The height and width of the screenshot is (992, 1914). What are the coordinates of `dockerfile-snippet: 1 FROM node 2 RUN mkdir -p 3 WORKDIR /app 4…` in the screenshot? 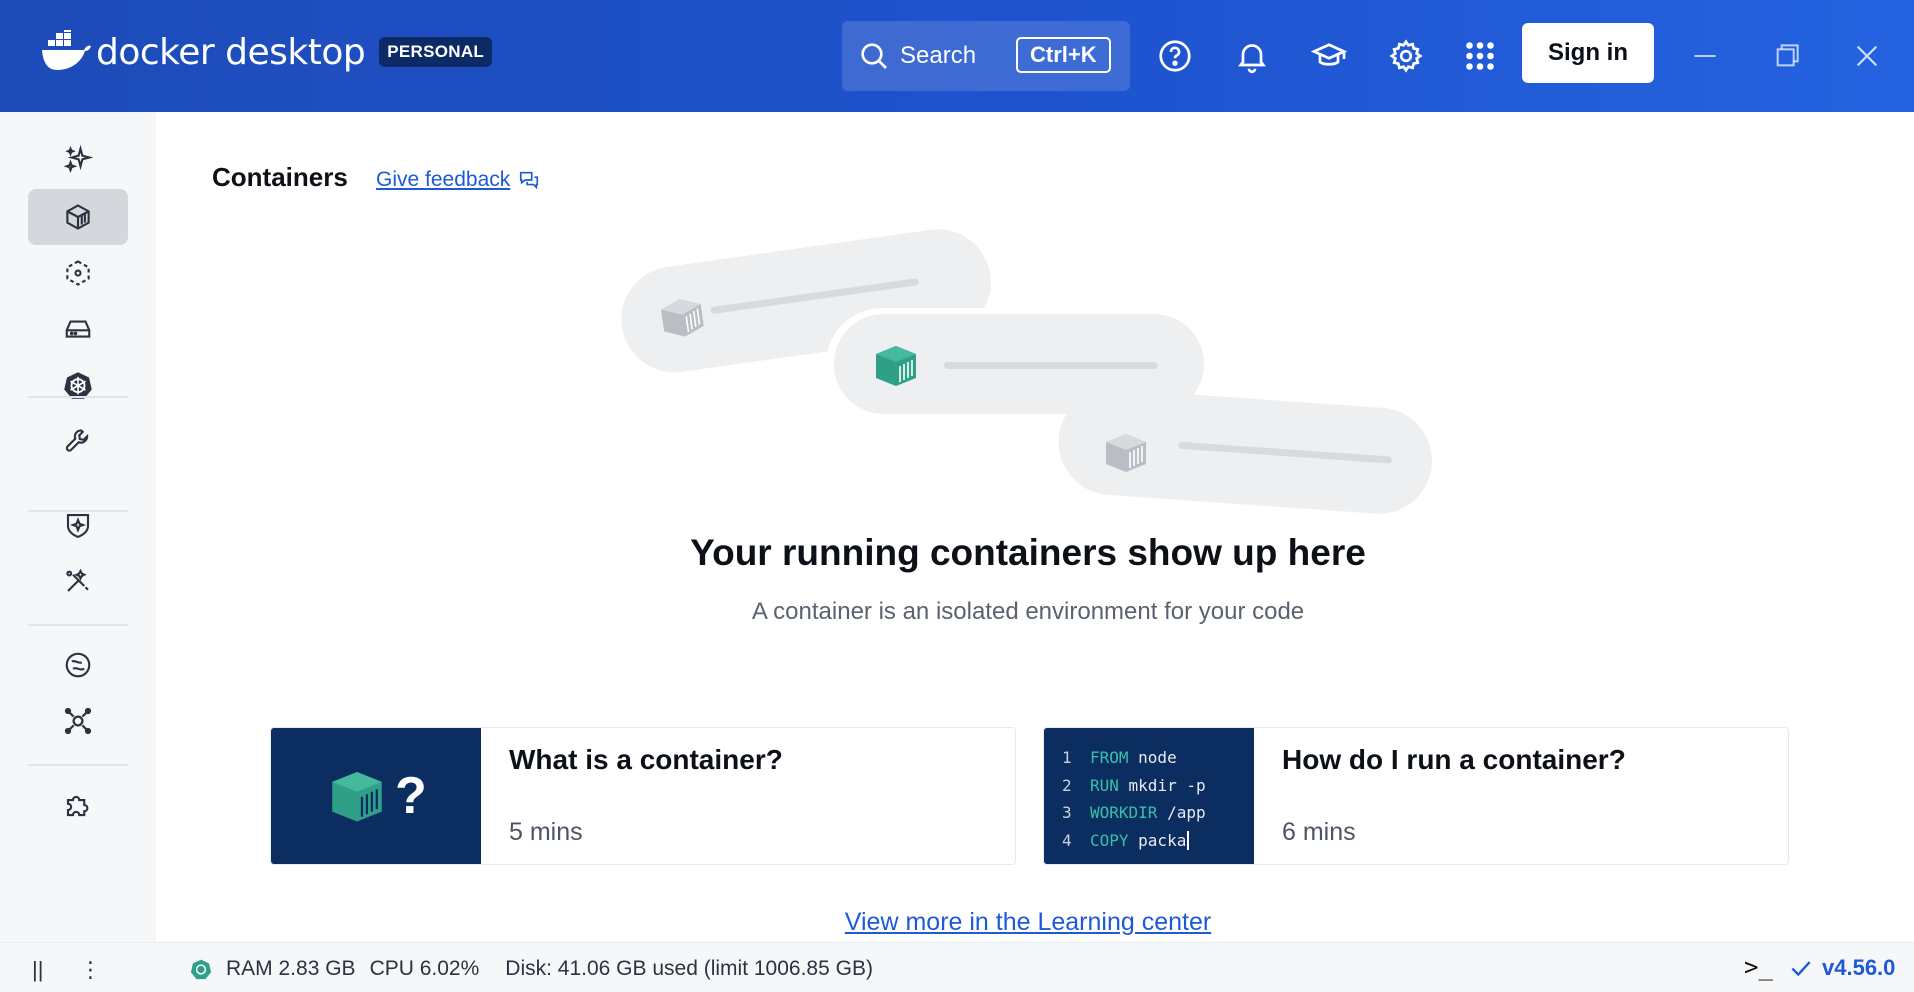 It's located at (1134, 799).